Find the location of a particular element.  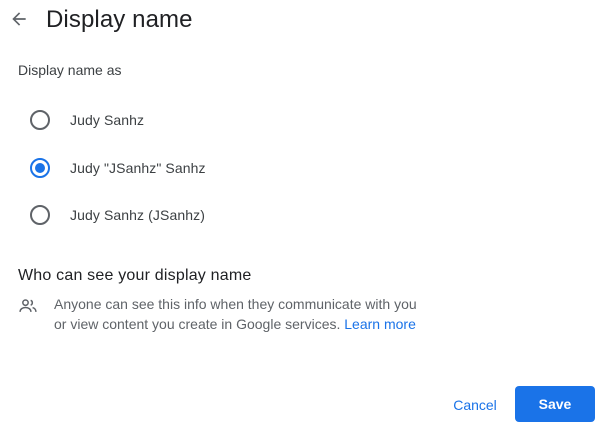

display-name-as-label: Display name as is located at coordinates (70, 70).